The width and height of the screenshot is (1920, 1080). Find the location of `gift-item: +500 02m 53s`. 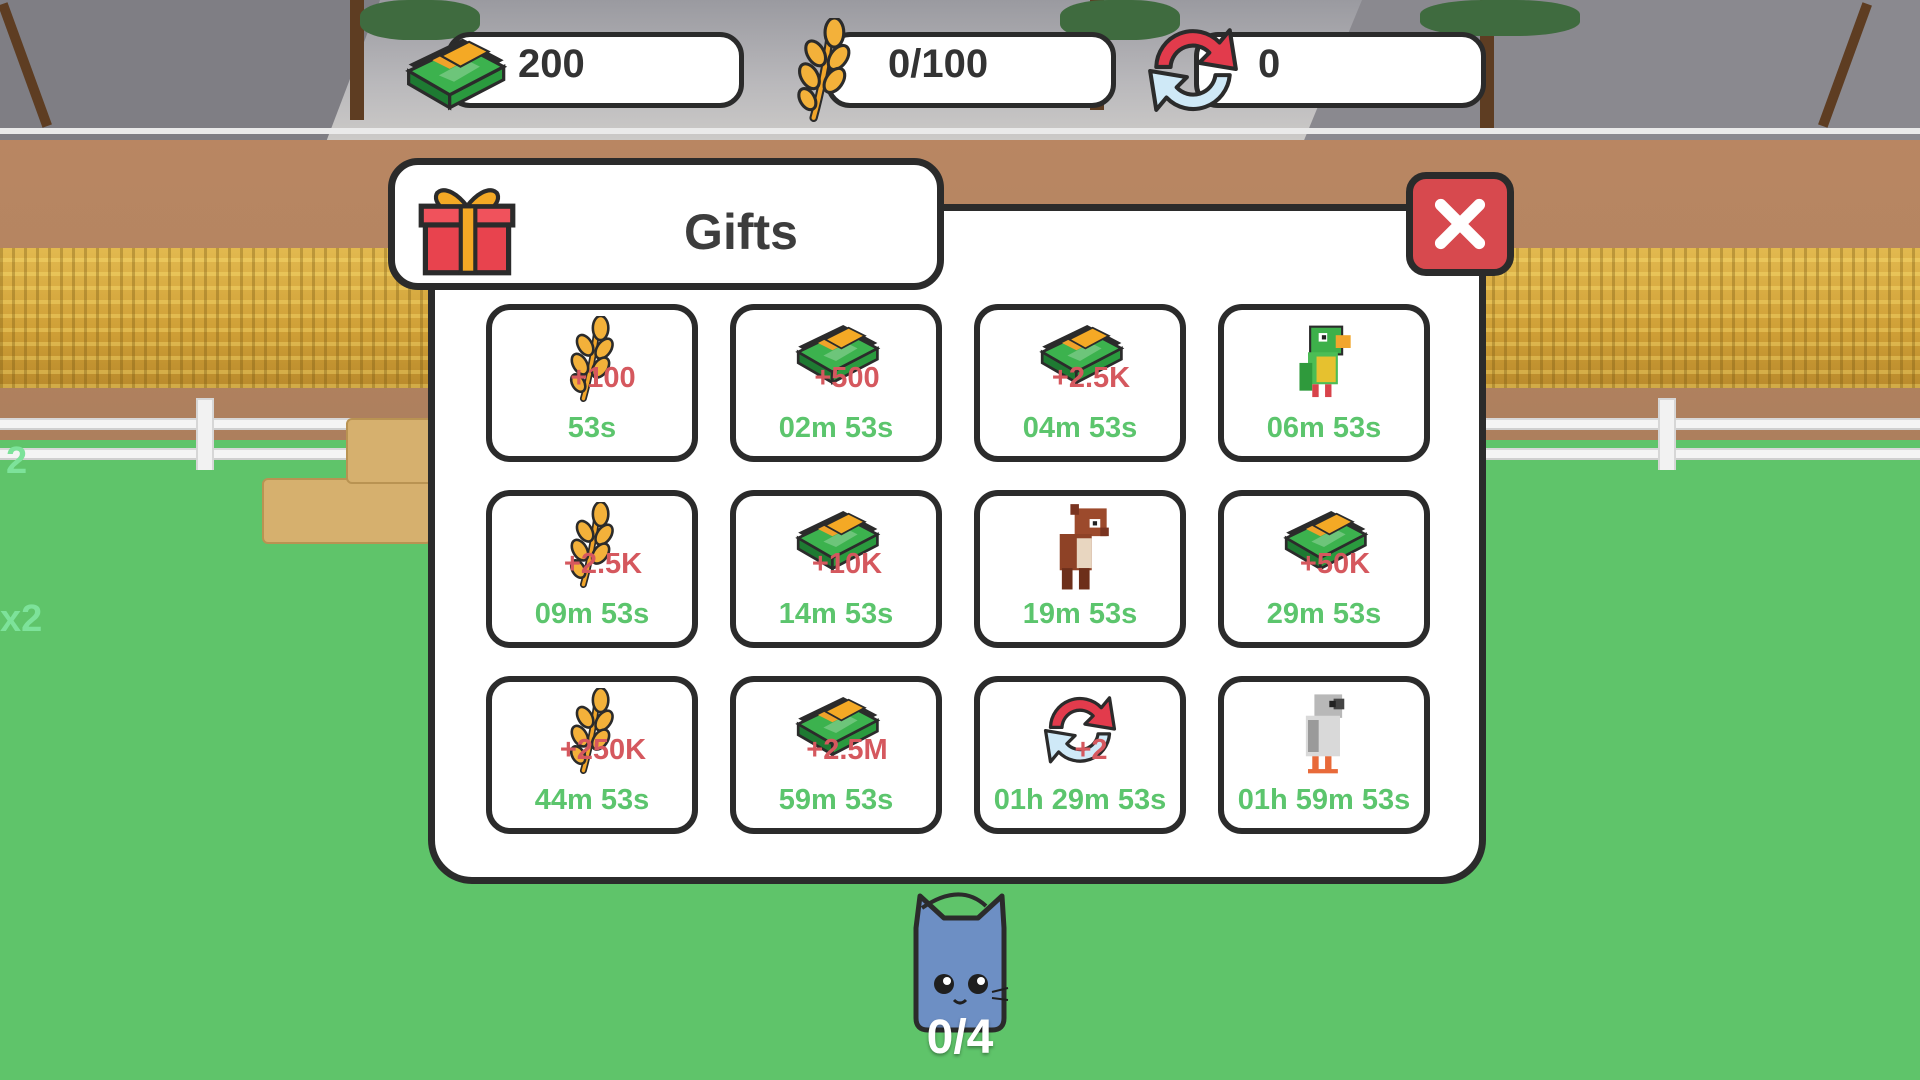

gift-item: +500 02m 53s is located at coordinates (836, 383).